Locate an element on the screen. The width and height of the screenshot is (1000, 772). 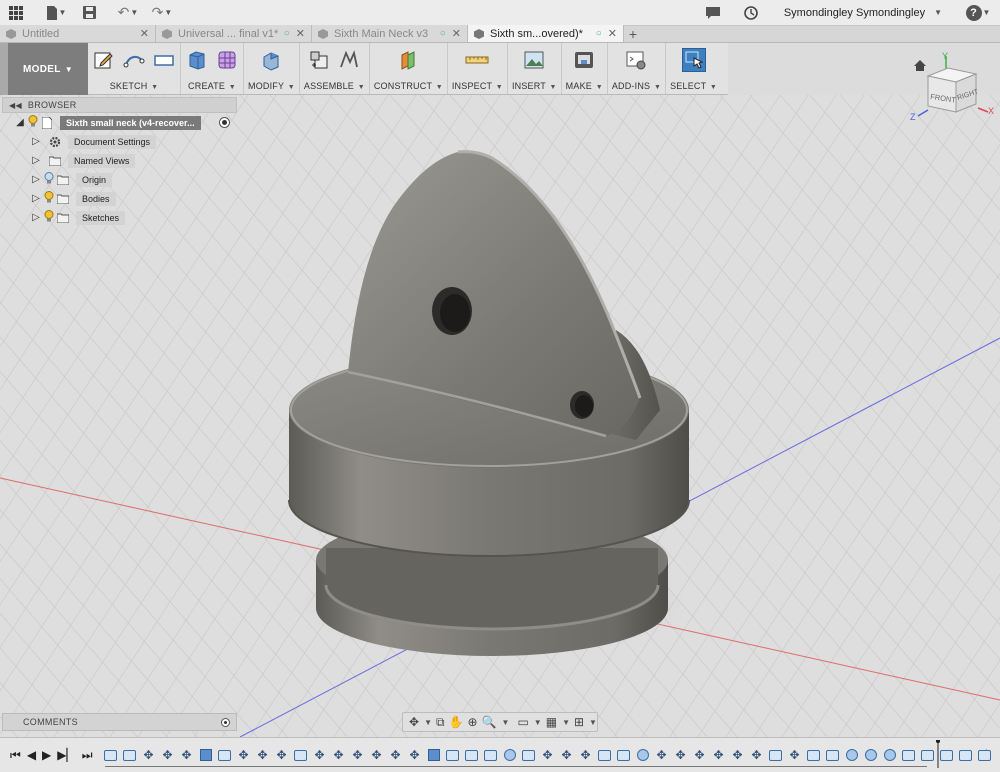
tab-universal: Universal ... final v1* ○ ✕ is located at coordinates (234, 33).